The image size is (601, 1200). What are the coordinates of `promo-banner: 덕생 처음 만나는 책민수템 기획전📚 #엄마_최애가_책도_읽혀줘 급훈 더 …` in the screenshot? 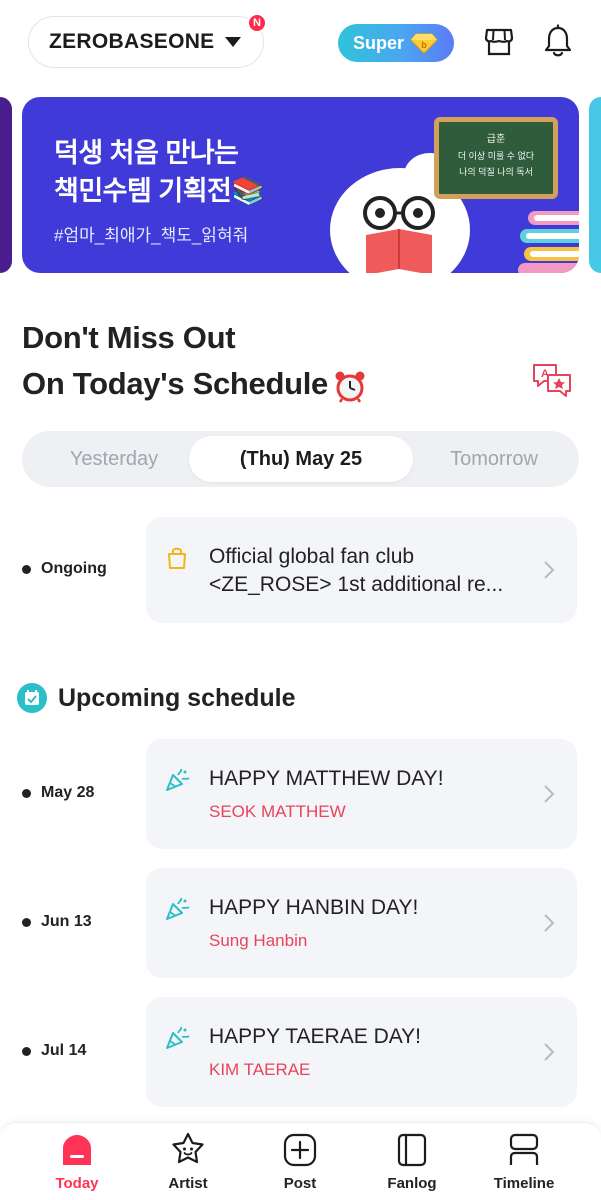 It's located at (300, 185).